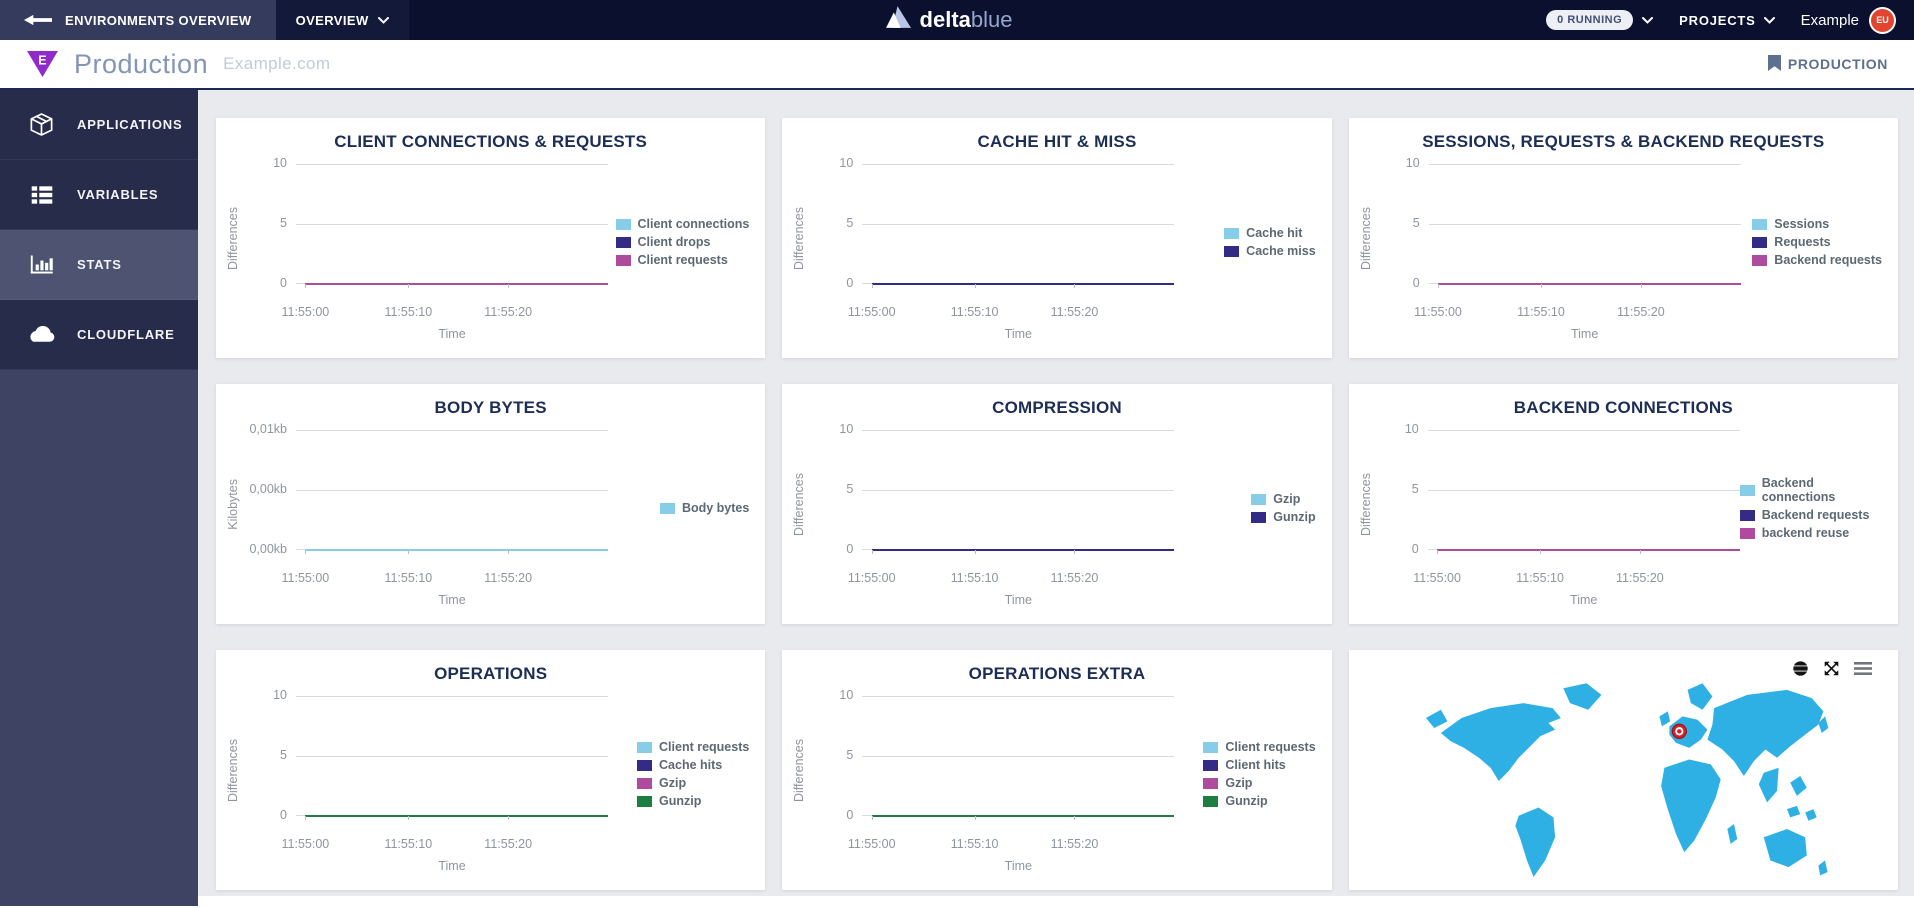  What do you see at coordinates (693, 765) in the screenshot?
I see `legend-item: Cache hits` at bounding box center [693, 765].